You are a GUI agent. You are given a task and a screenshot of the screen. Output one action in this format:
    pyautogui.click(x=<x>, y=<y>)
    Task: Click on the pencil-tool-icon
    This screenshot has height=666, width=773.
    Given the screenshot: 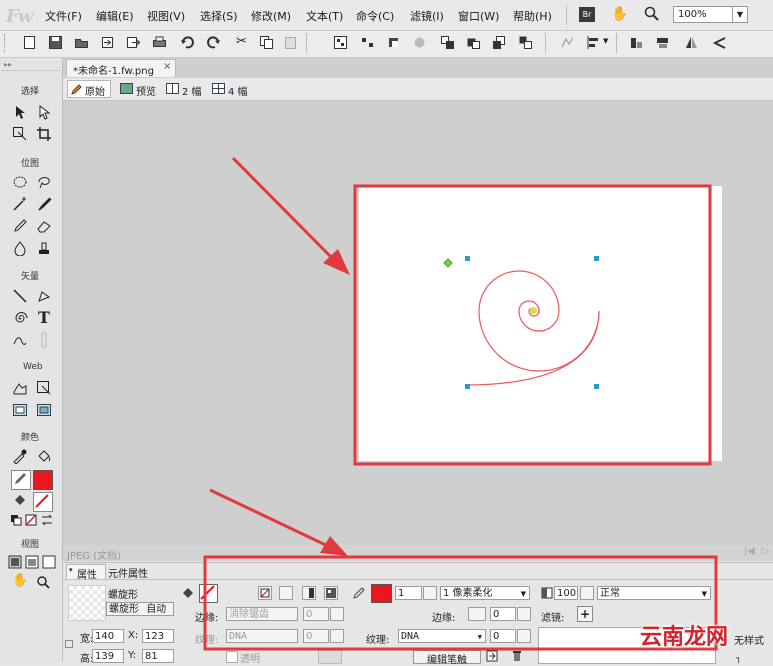 What is the action you would take?
    pyautogui.click(x=20, y=226)
    